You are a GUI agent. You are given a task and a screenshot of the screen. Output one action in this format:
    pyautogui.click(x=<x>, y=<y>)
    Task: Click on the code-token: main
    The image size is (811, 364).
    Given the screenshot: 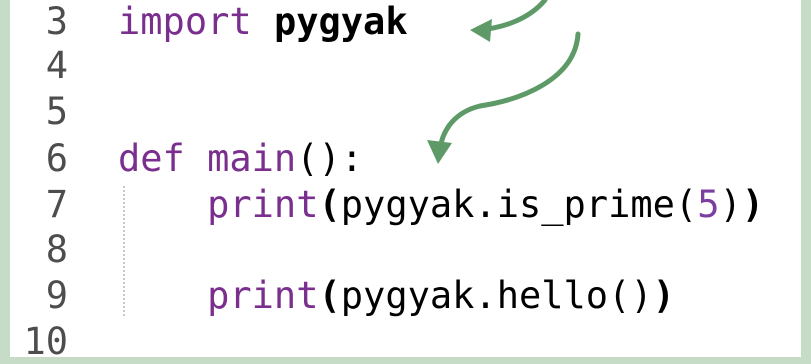 What is the action you would take?
    pyautogui.click(x=252, y=158)
    